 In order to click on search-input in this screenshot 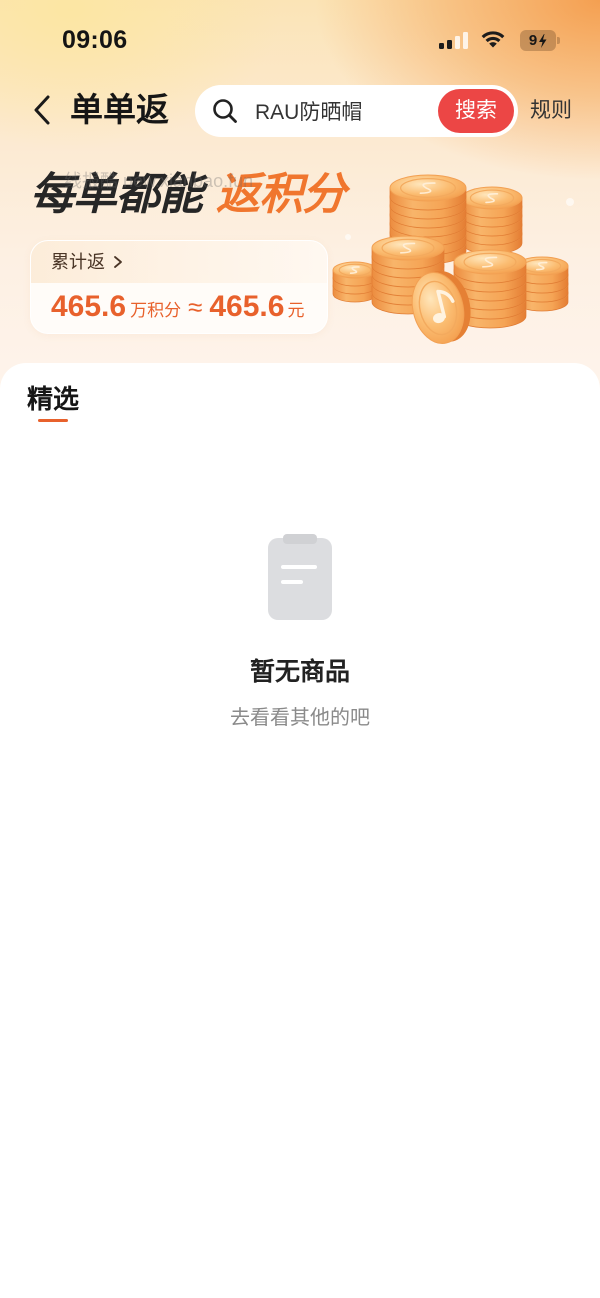, I will do `click(344, 111)`.